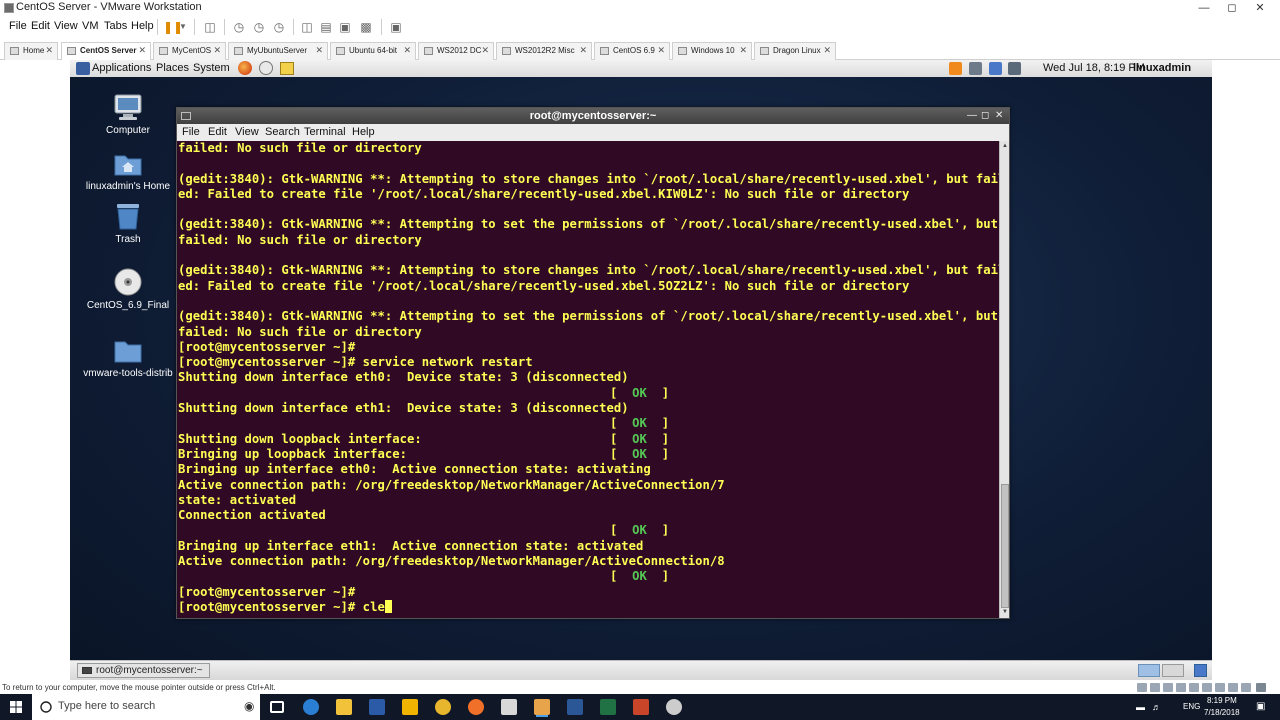  Describe the element at coordinates (307, 27) in the screenshot. I see `show-library-icon: ◫` at that location.